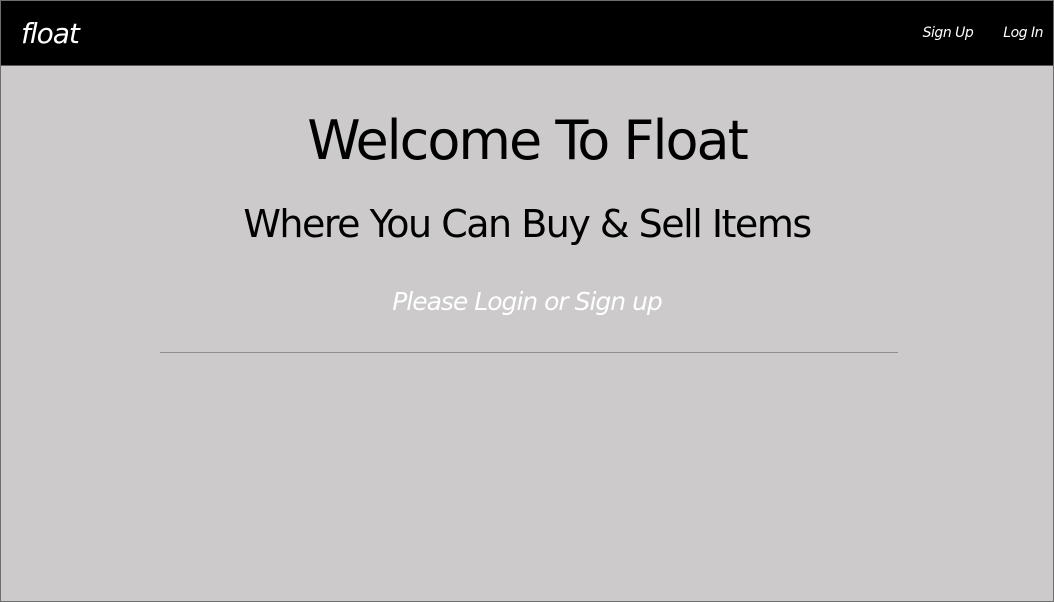  I want to click on page-title: Welcome To Float, so click(528, 140).